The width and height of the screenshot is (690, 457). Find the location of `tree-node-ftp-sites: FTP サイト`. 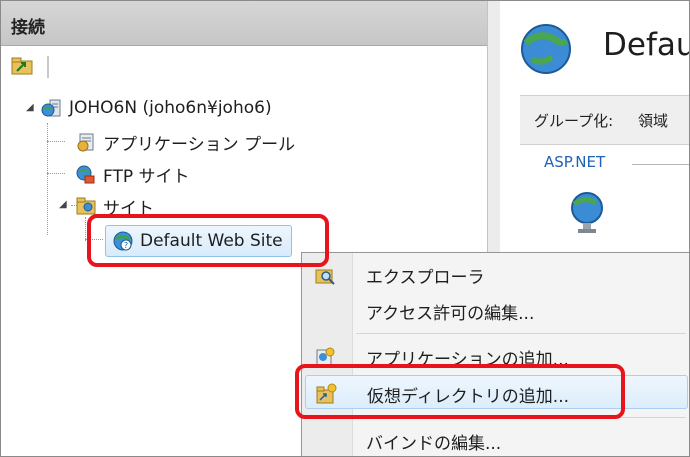

tree-node-ftp-sites: FTP サイト is located at coordinates (132, 174).